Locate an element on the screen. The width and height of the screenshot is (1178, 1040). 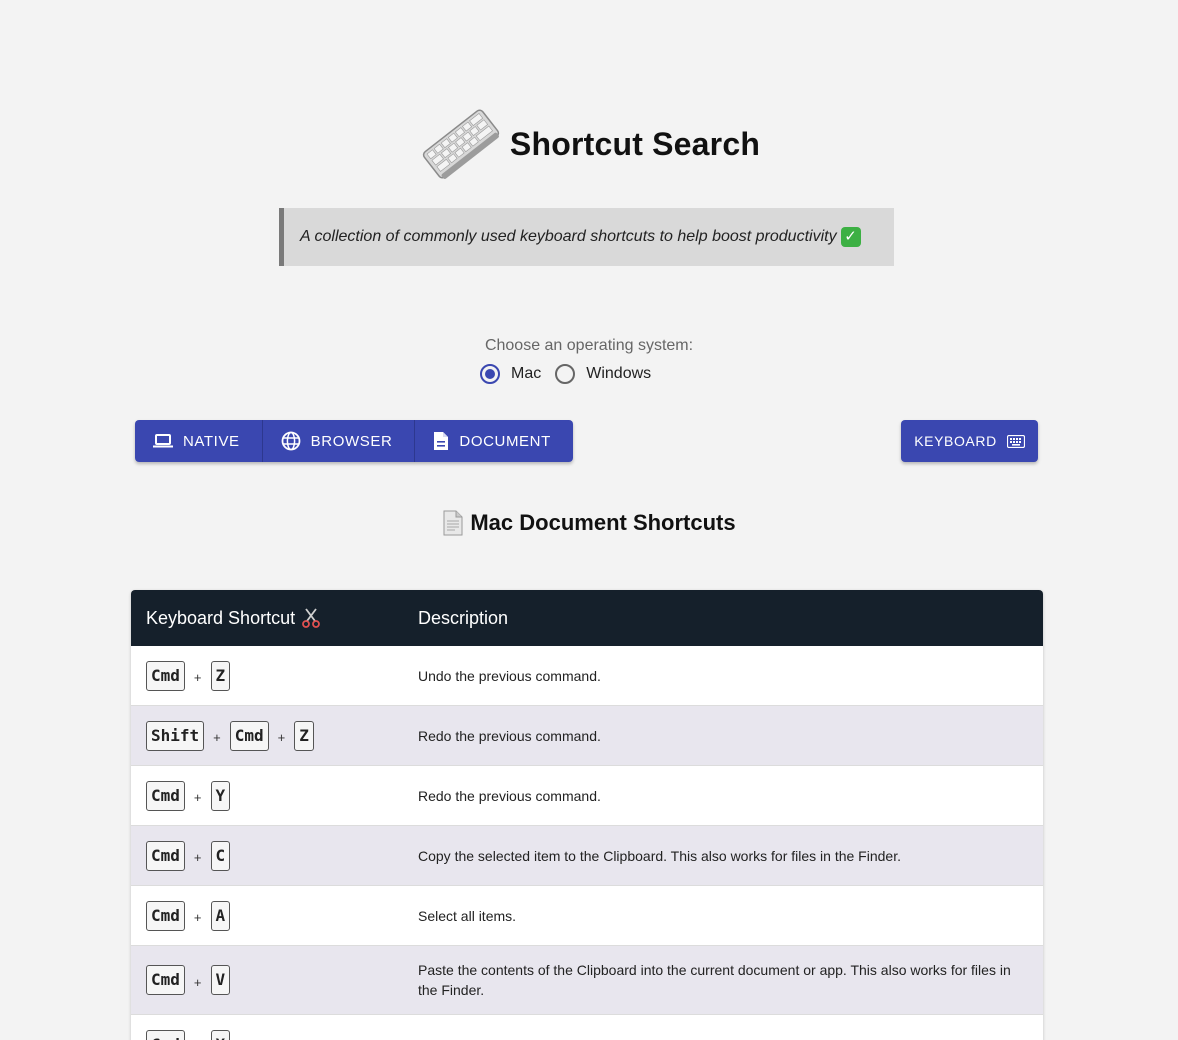
header-description: Description is located at coordinates (463, 617).